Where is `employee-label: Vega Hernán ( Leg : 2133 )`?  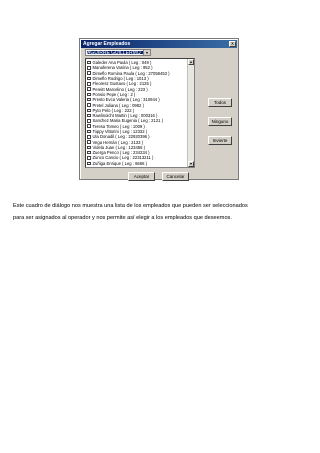 employee-label: Vega Hernán ( Leg : 2133 ) is located at coordinates (118, 142).